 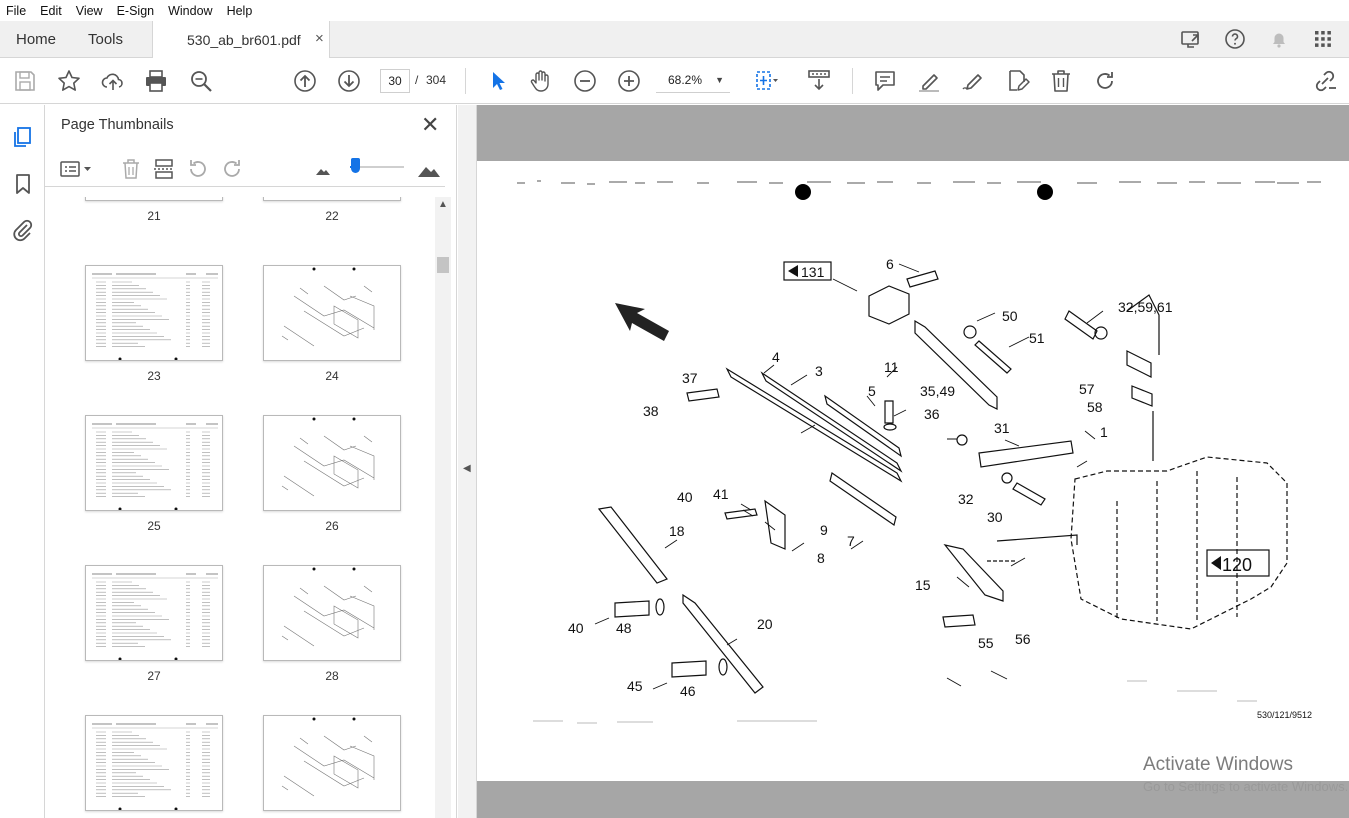 I want to click on callout-48: 48, so click(x=624, y=628).